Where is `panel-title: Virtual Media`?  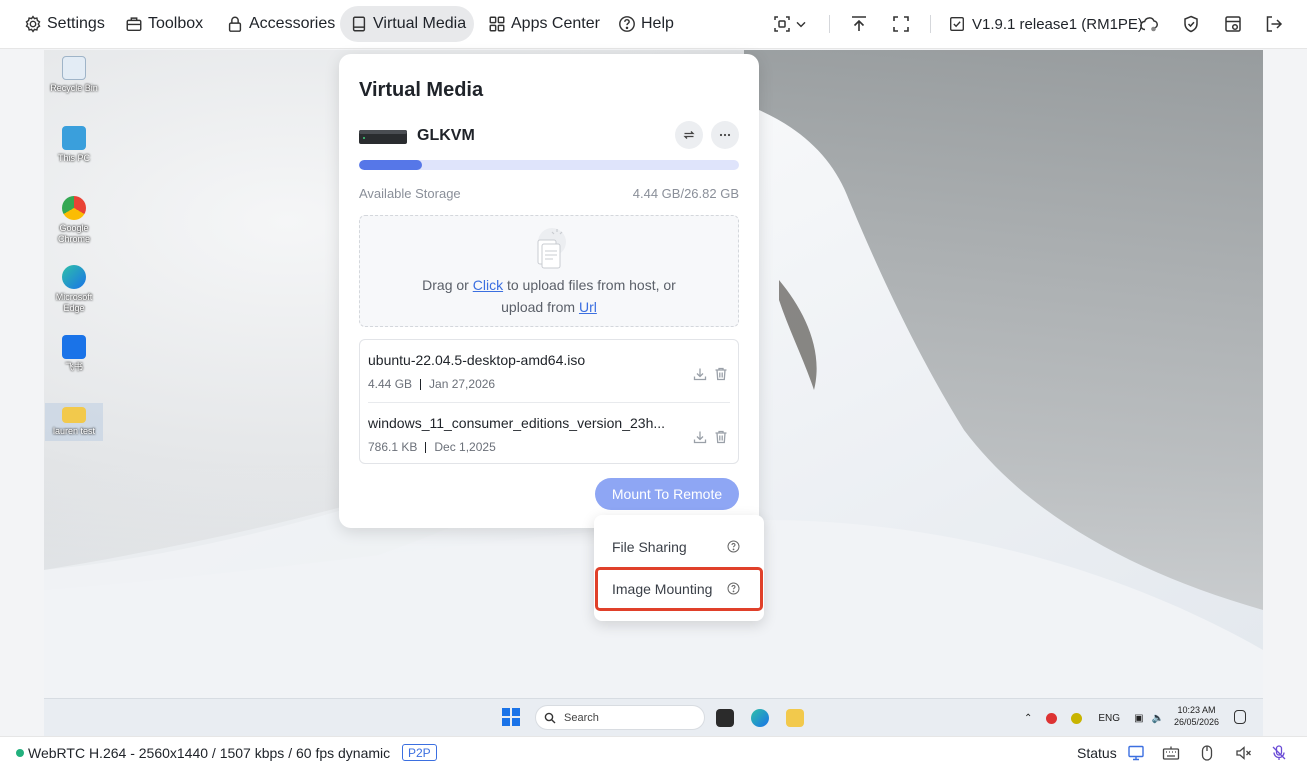 panel-title: Virtual Media is located at coordinates (421, 90).